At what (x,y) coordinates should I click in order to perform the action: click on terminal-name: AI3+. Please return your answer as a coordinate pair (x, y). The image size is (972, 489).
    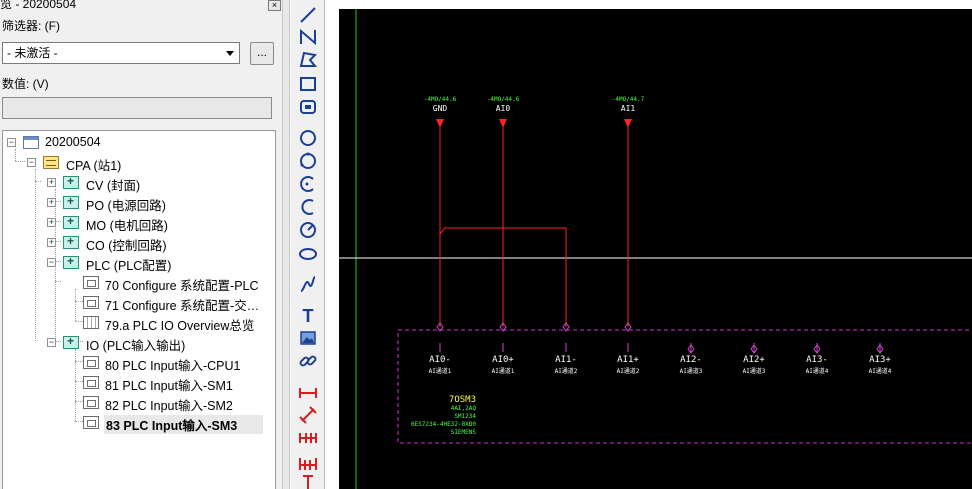
    Looking at the image, I should click on (880, 360).